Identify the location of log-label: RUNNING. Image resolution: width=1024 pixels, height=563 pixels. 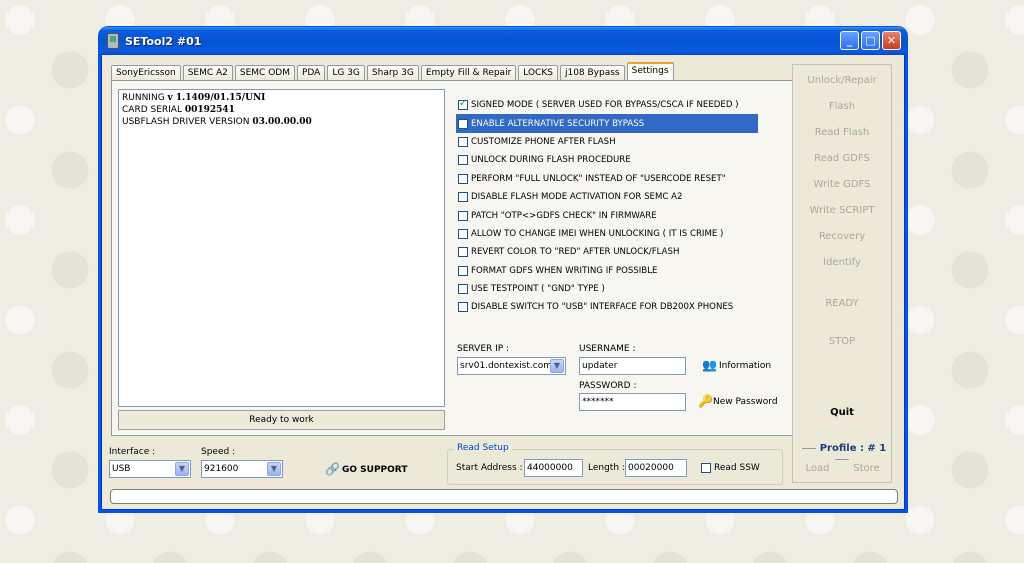
(145, 98).